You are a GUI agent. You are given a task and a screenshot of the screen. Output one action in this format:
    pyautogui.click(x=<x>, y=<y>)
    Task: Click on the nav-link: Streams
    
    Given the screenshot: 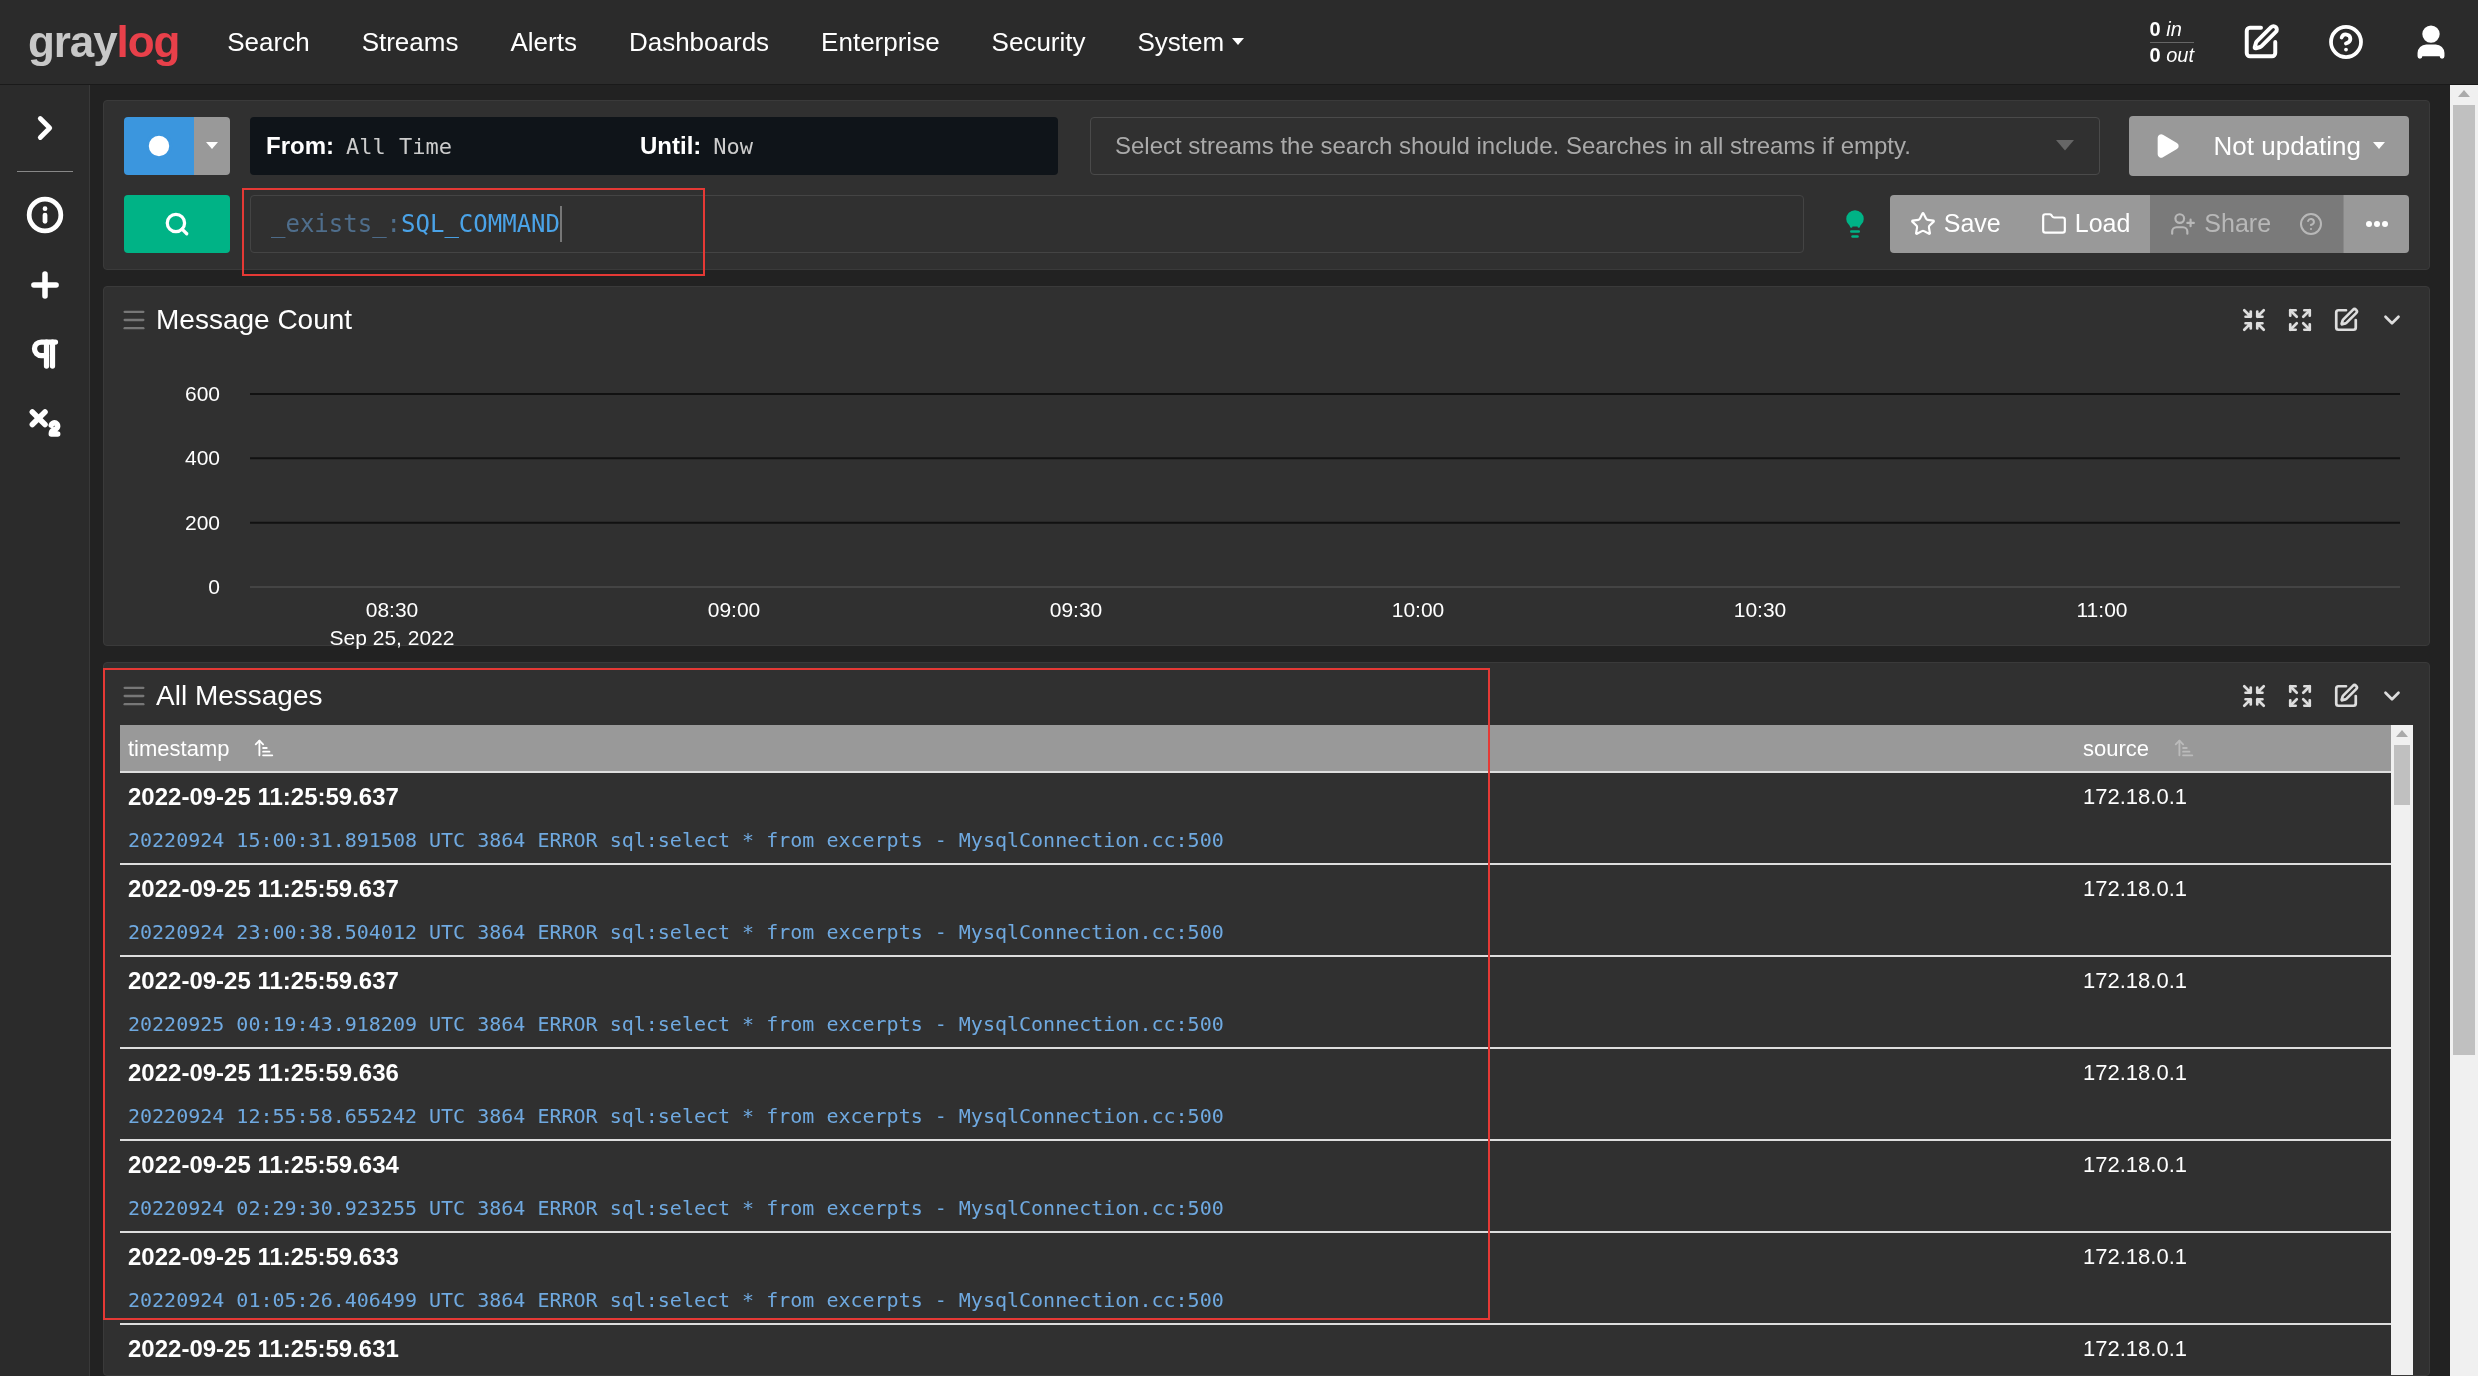 What is the action you would take?
    pyautogui.click(x=410, y=42)
    